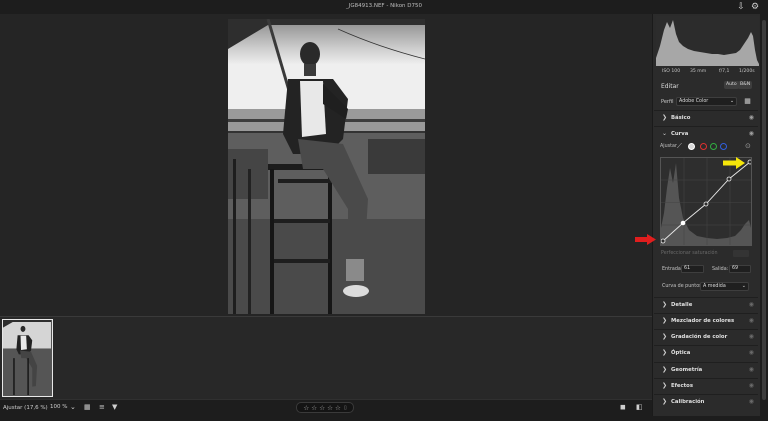  I want to click on output-value-field: 69, so click(740, 269).